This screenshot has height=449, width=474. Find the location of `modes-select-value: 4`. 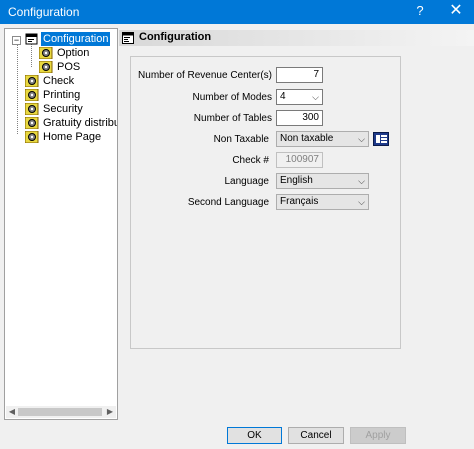

modes-select-value: 4 is located at coordinates (283, 96).